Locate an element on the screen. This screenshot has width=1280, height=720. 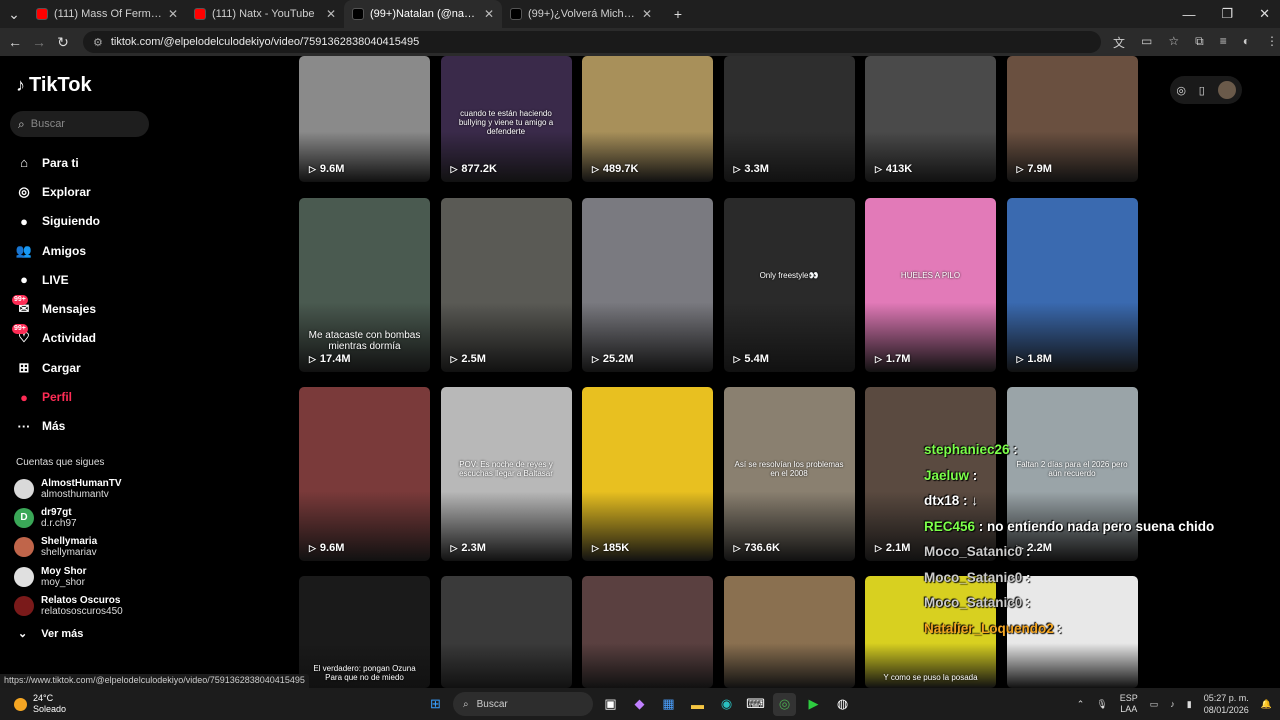
browser-tab: (111) Mass Of Fermenting Dreg ✕ is located at coordinates (107, 14).